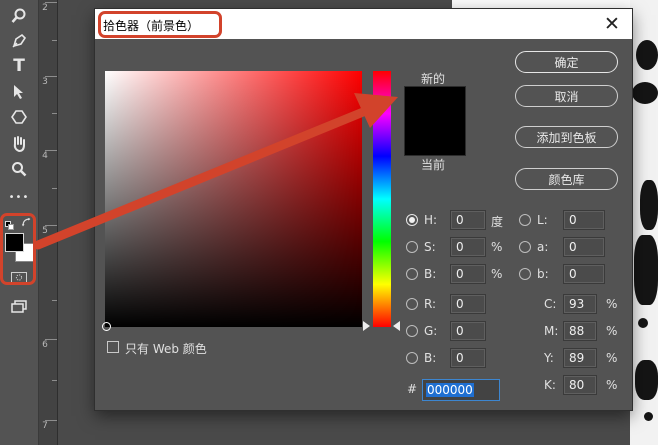  What do you see at coordinates (468, 220) in the screenshot?
I see `hue-input: 0` at bounding box center [468, 220].